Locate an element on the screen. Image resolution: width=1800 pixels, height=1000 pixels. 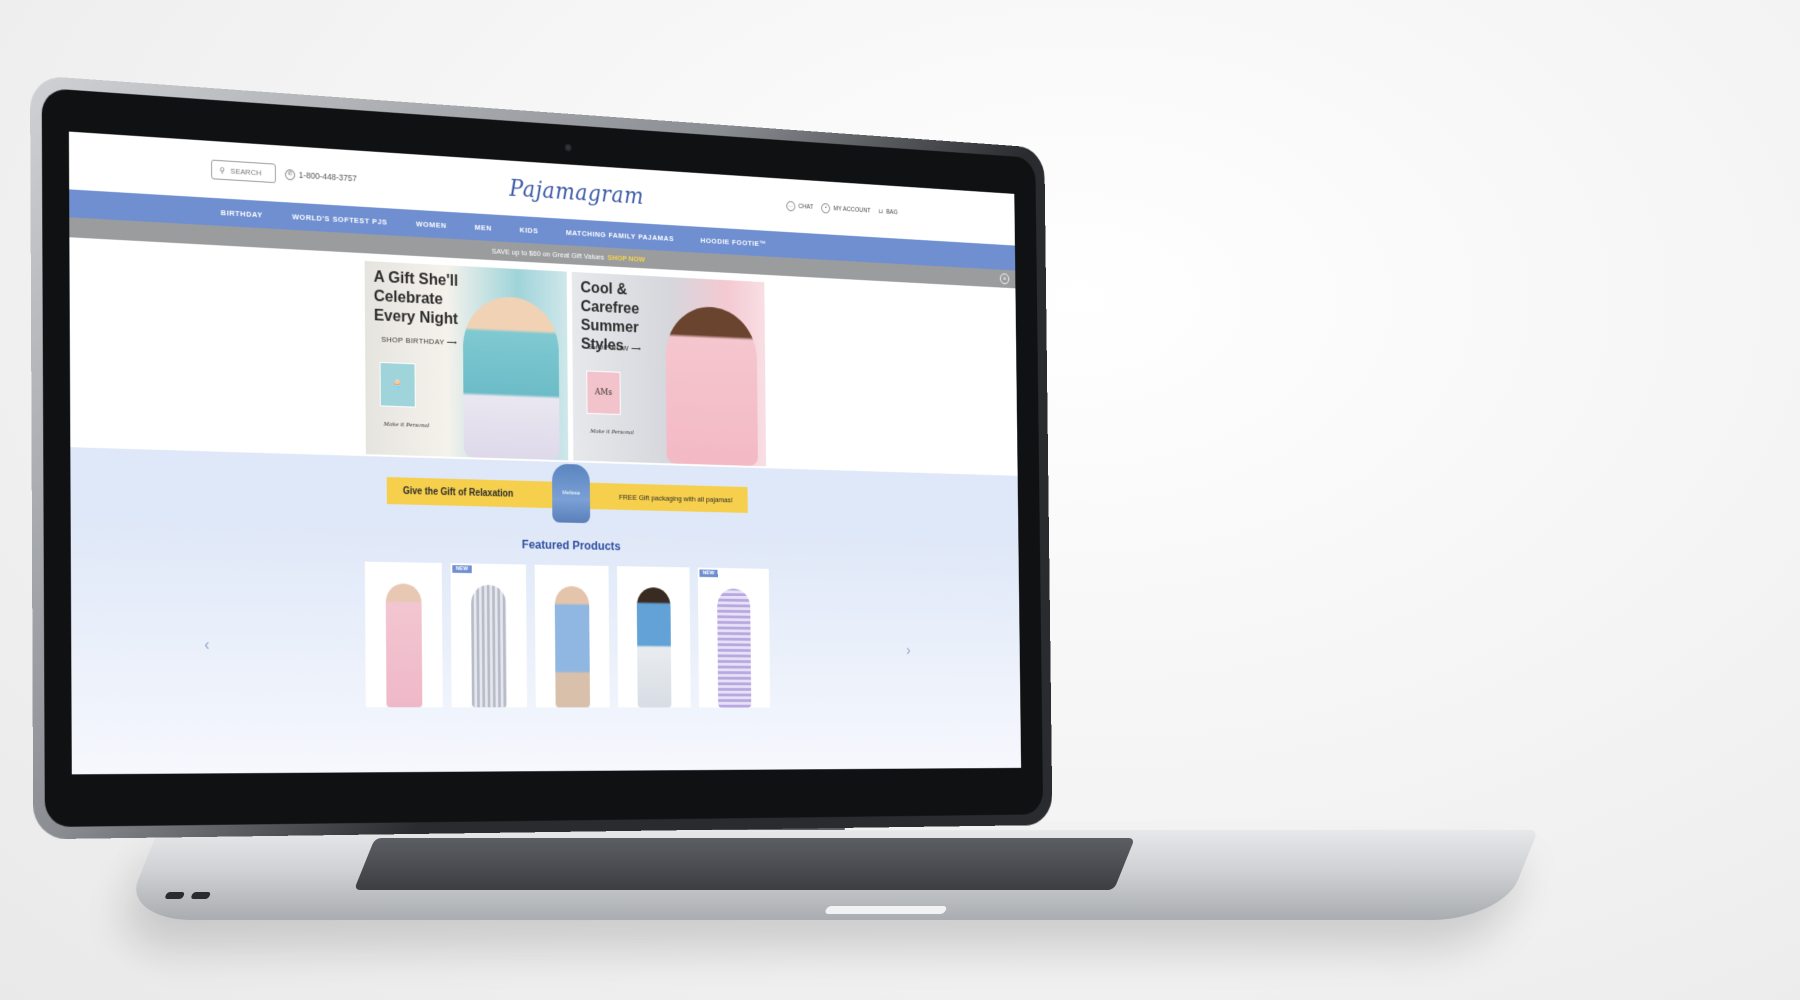
phone-number: ✆ 1-800-448-3757 is located at coordinates (321, 176).